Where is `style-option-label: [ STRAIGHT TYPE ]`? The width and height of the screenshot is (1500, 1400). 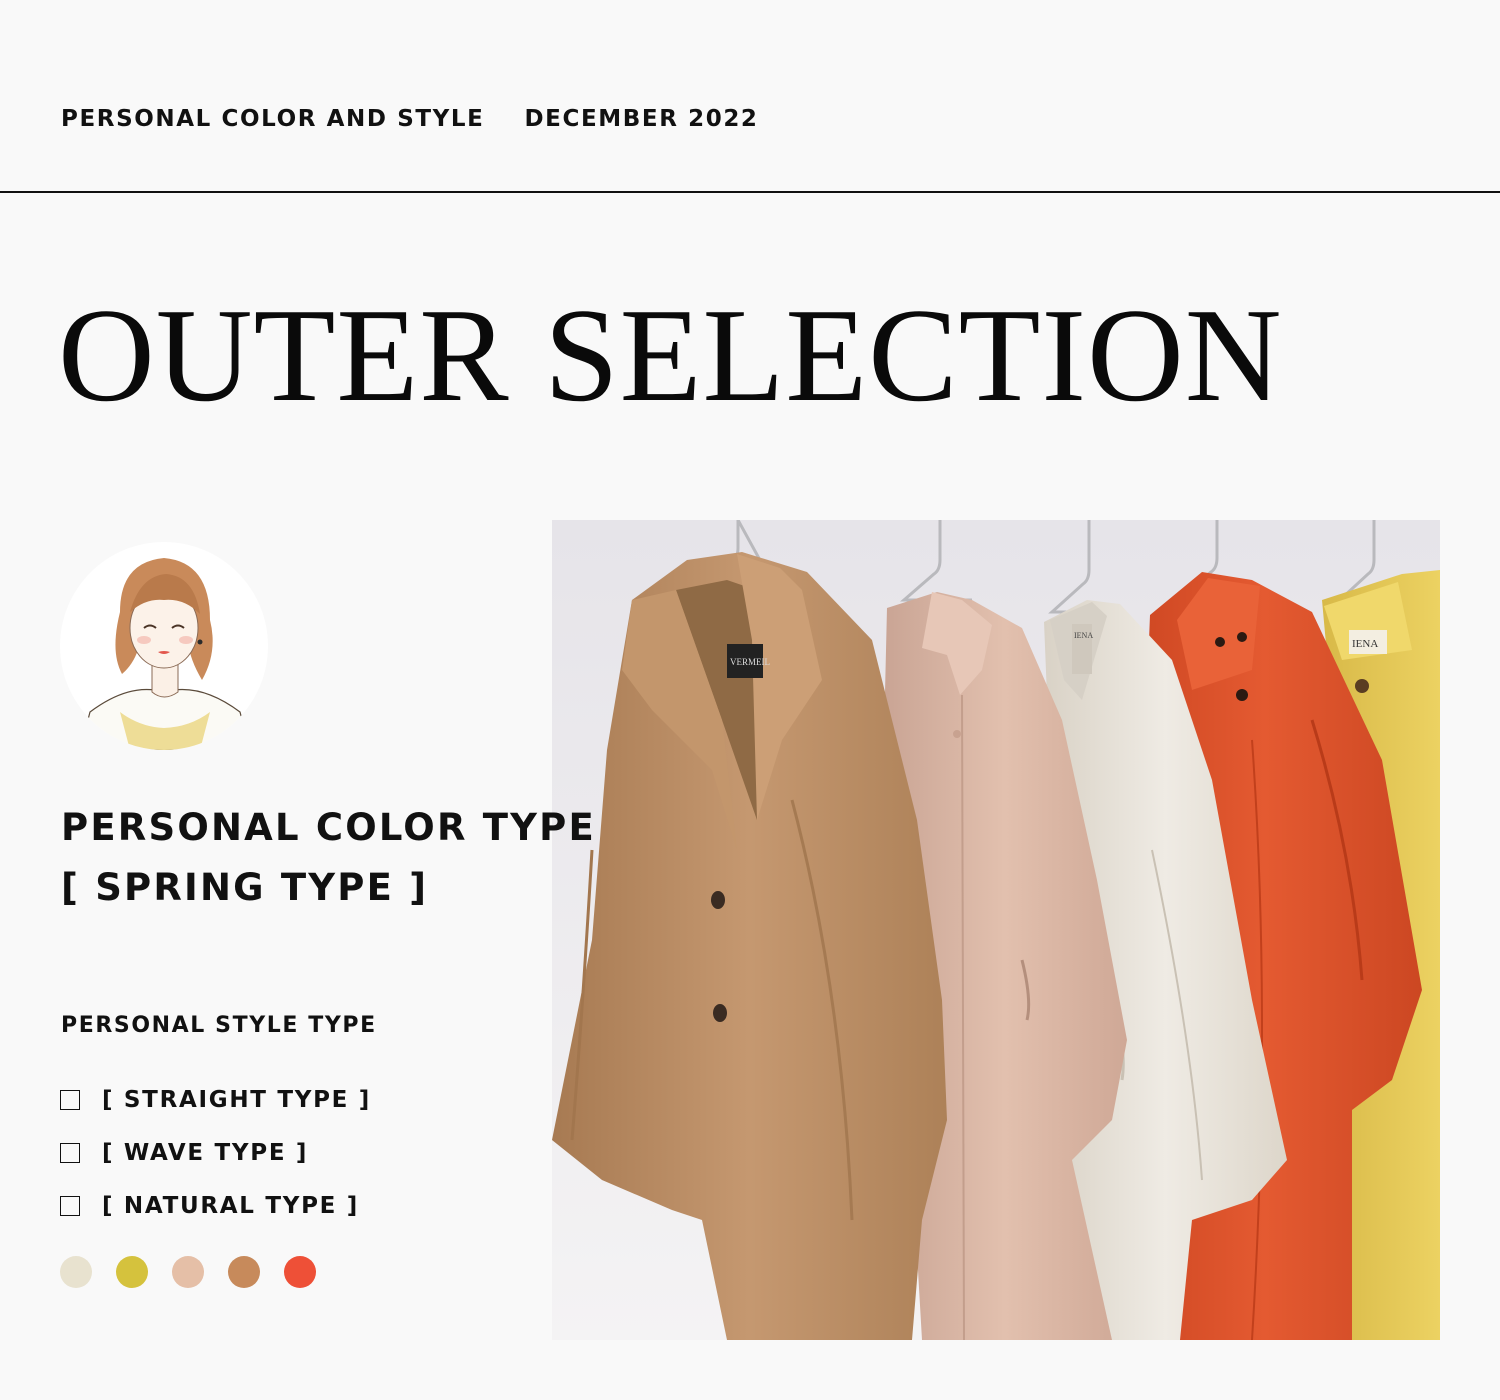
style-option-label: [ STRAIGHT TYPE ] is located at coordinates (236, 1099).